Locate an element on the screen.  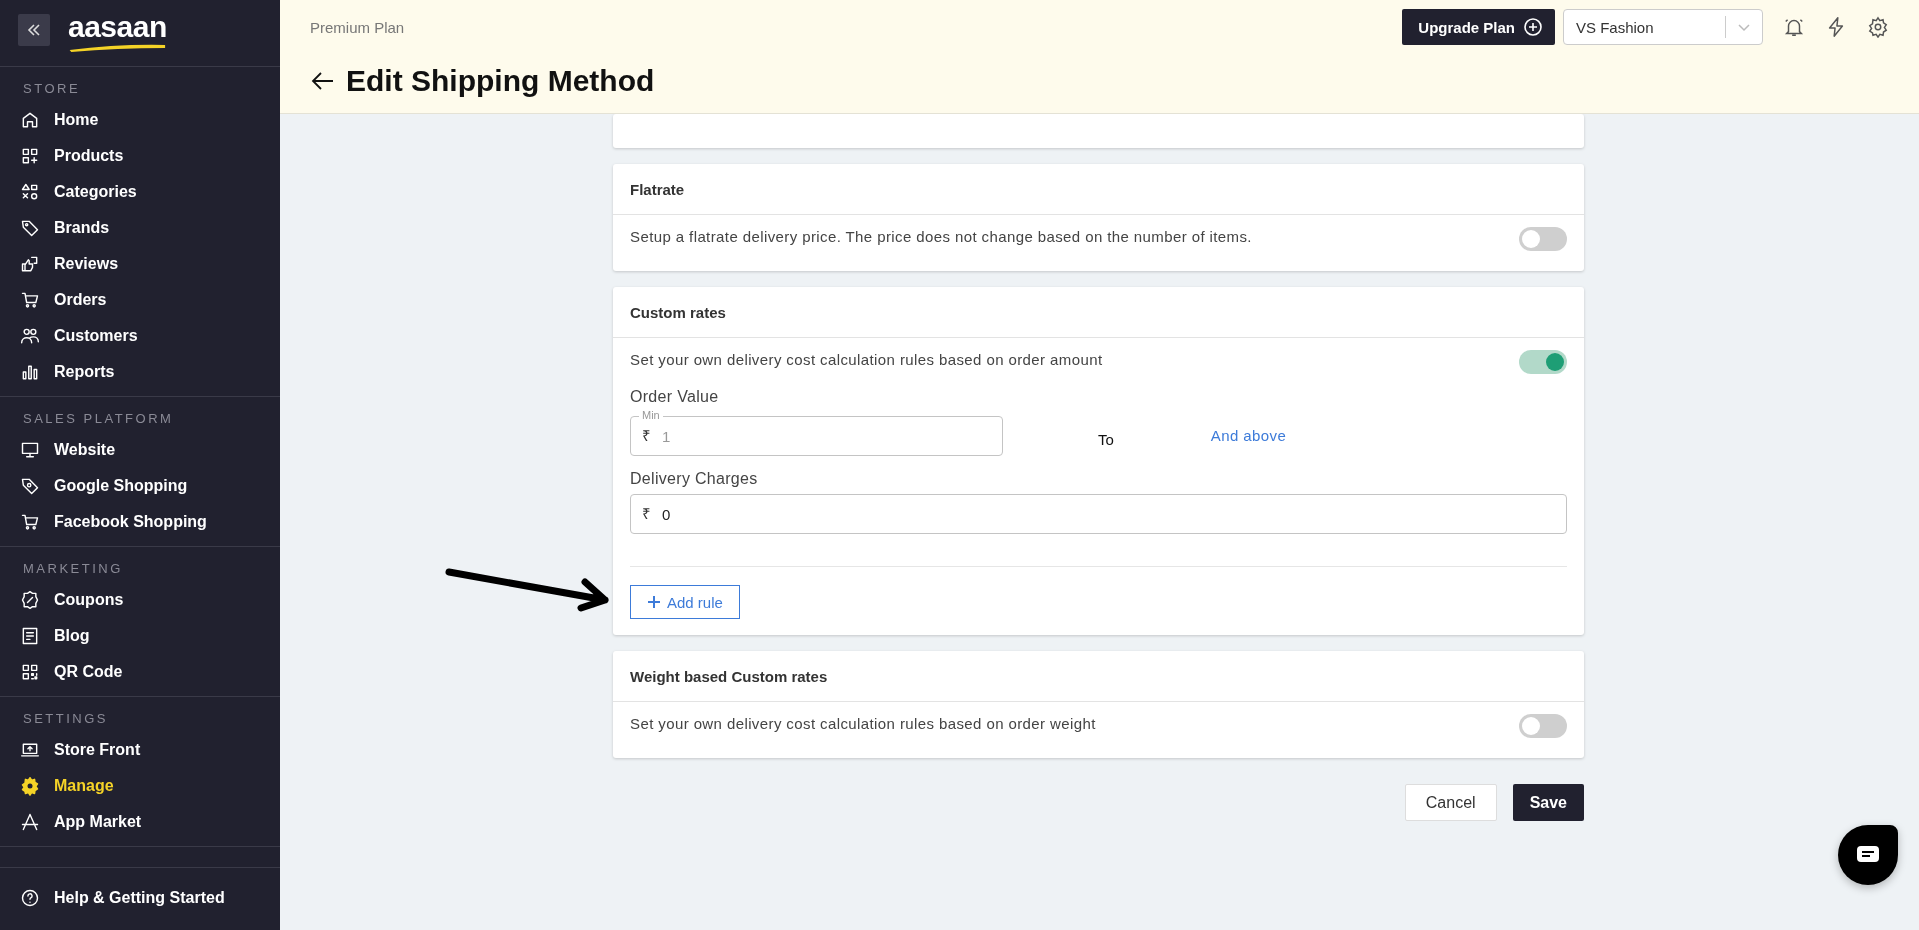
store-select: VS Fashion is located at coordinates (1663, 27).